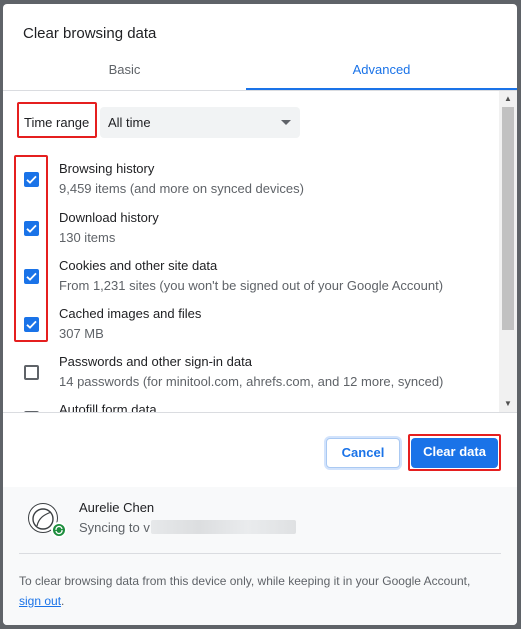 The image size is (521, 629). Describe the element at coordinates (130, 313) in the screenshot. I see `option-title: Cached images and files` at that location.